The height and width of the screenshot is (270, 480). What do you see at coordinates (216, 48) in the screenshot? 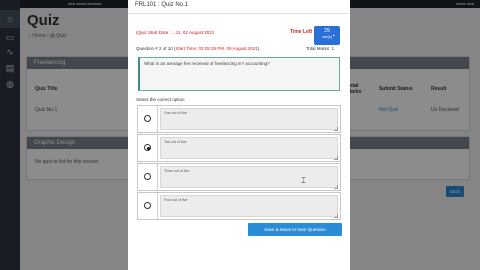
I see `question-deadline: Start Time: 02:05:39 PM, 09 August 2021` at bounding box center [216, 48].